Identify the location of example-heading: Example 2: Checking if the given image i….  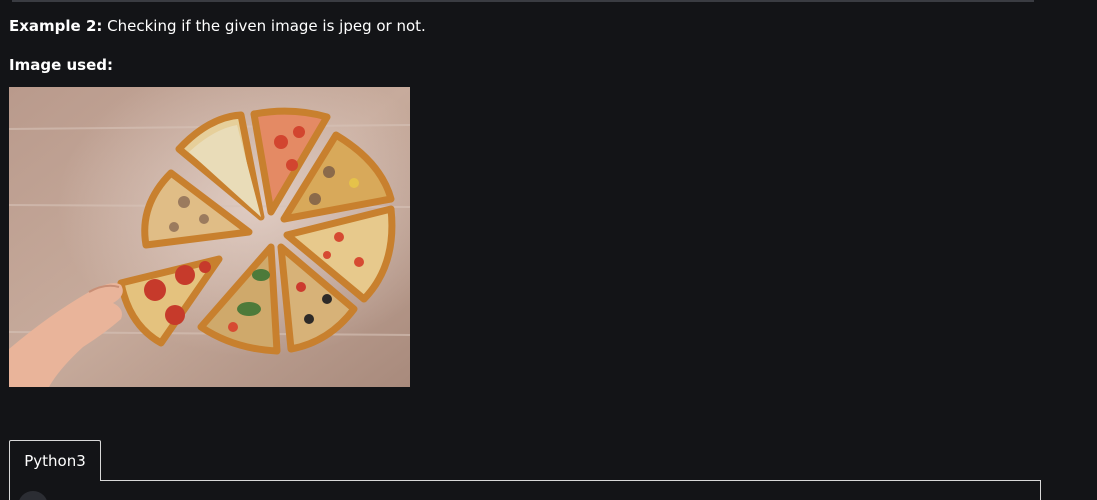
(217, 26).